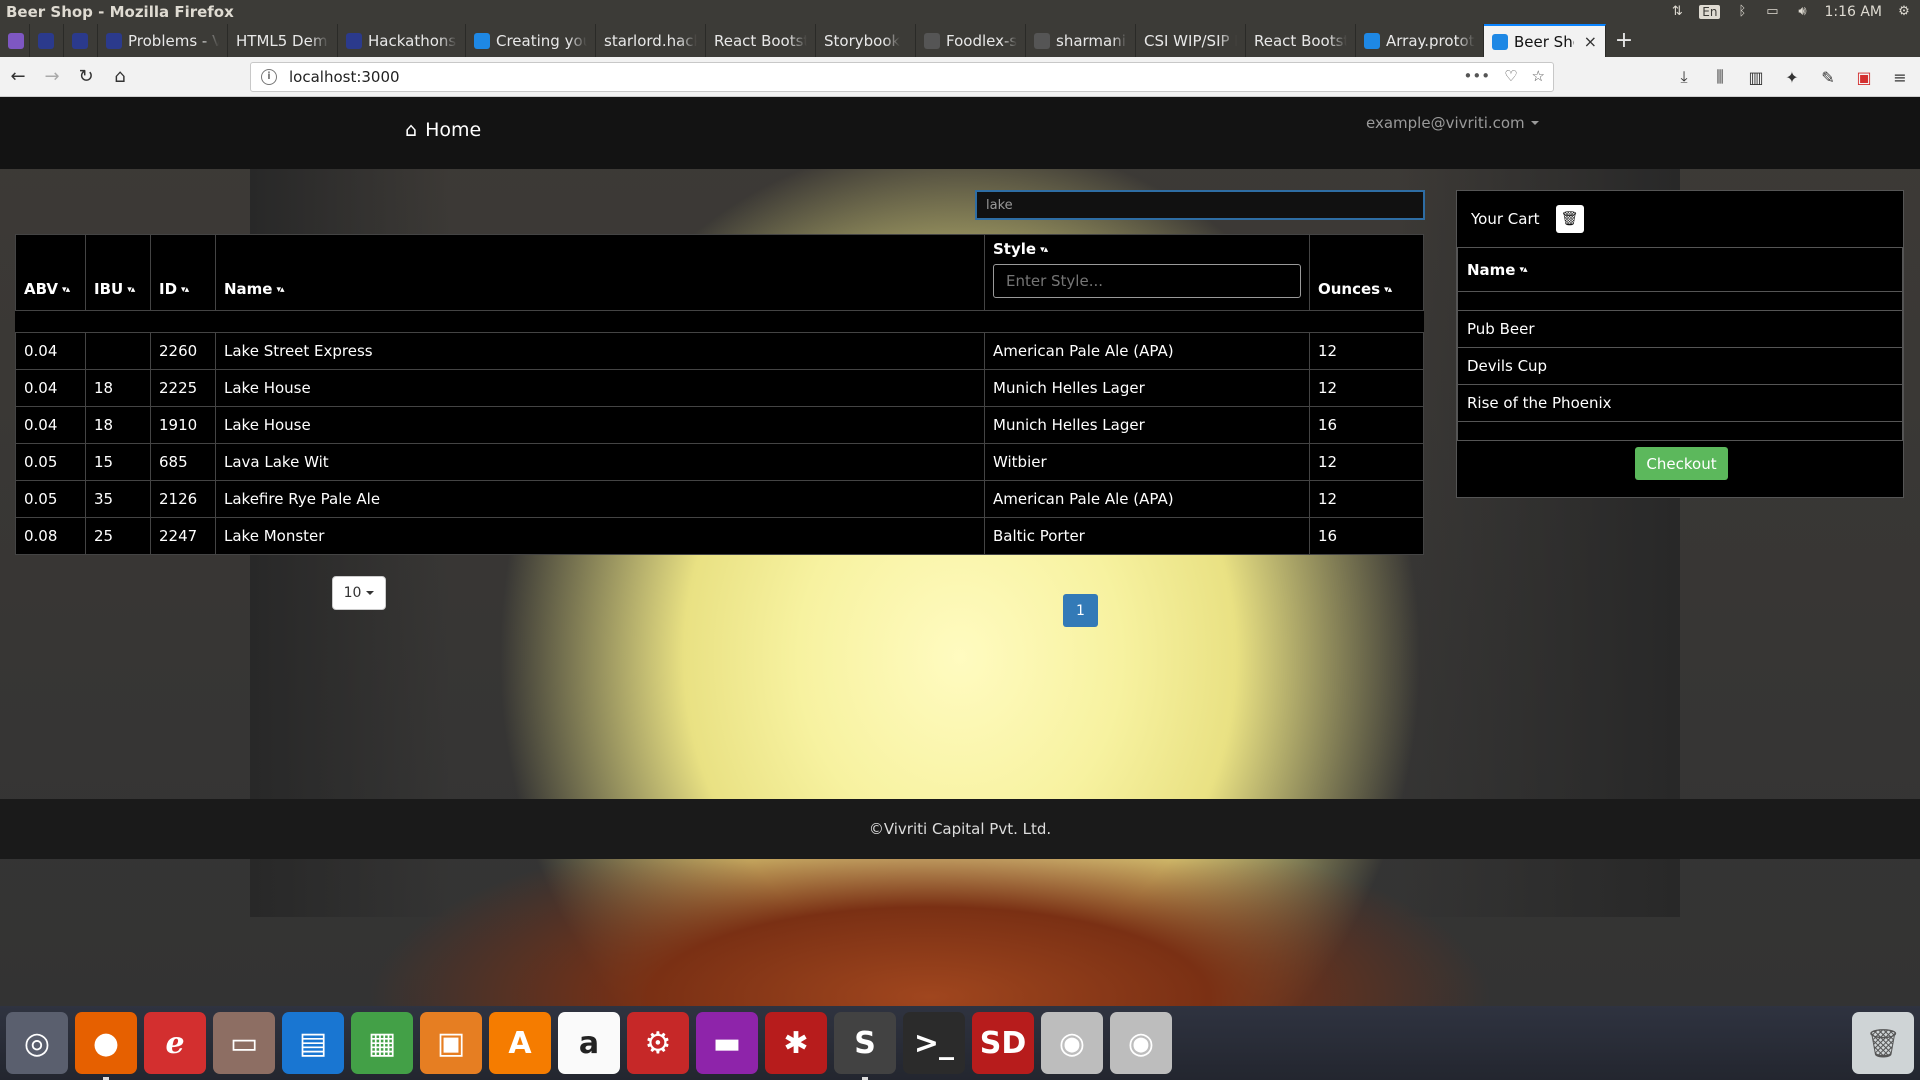 Image resolution: width=1920 pixels, height=1080 pixels. Describe the element at coordinates (1772, 12) in the screenshot. I see `battery-icon: ▭` at that location.